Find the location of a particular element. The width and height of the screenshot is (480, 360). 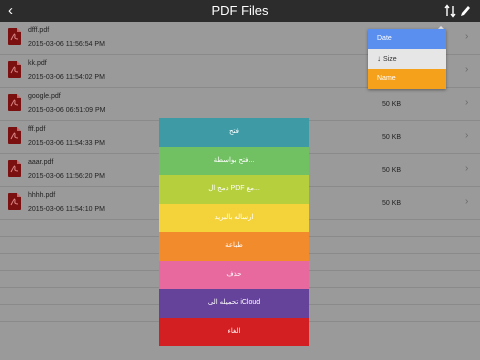

file-name: google.pdf is located at coordinates (44, 96).